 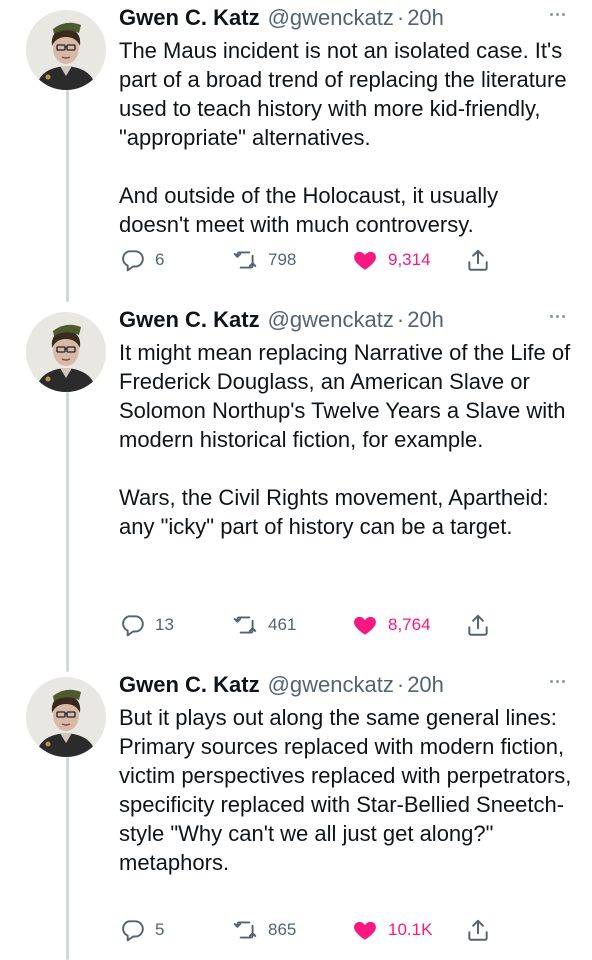 What do you see at coordinates (345, 260) in the screenshot?
I see `tweet-actions: 6 798 9,314` at bounding box center [345, 260].